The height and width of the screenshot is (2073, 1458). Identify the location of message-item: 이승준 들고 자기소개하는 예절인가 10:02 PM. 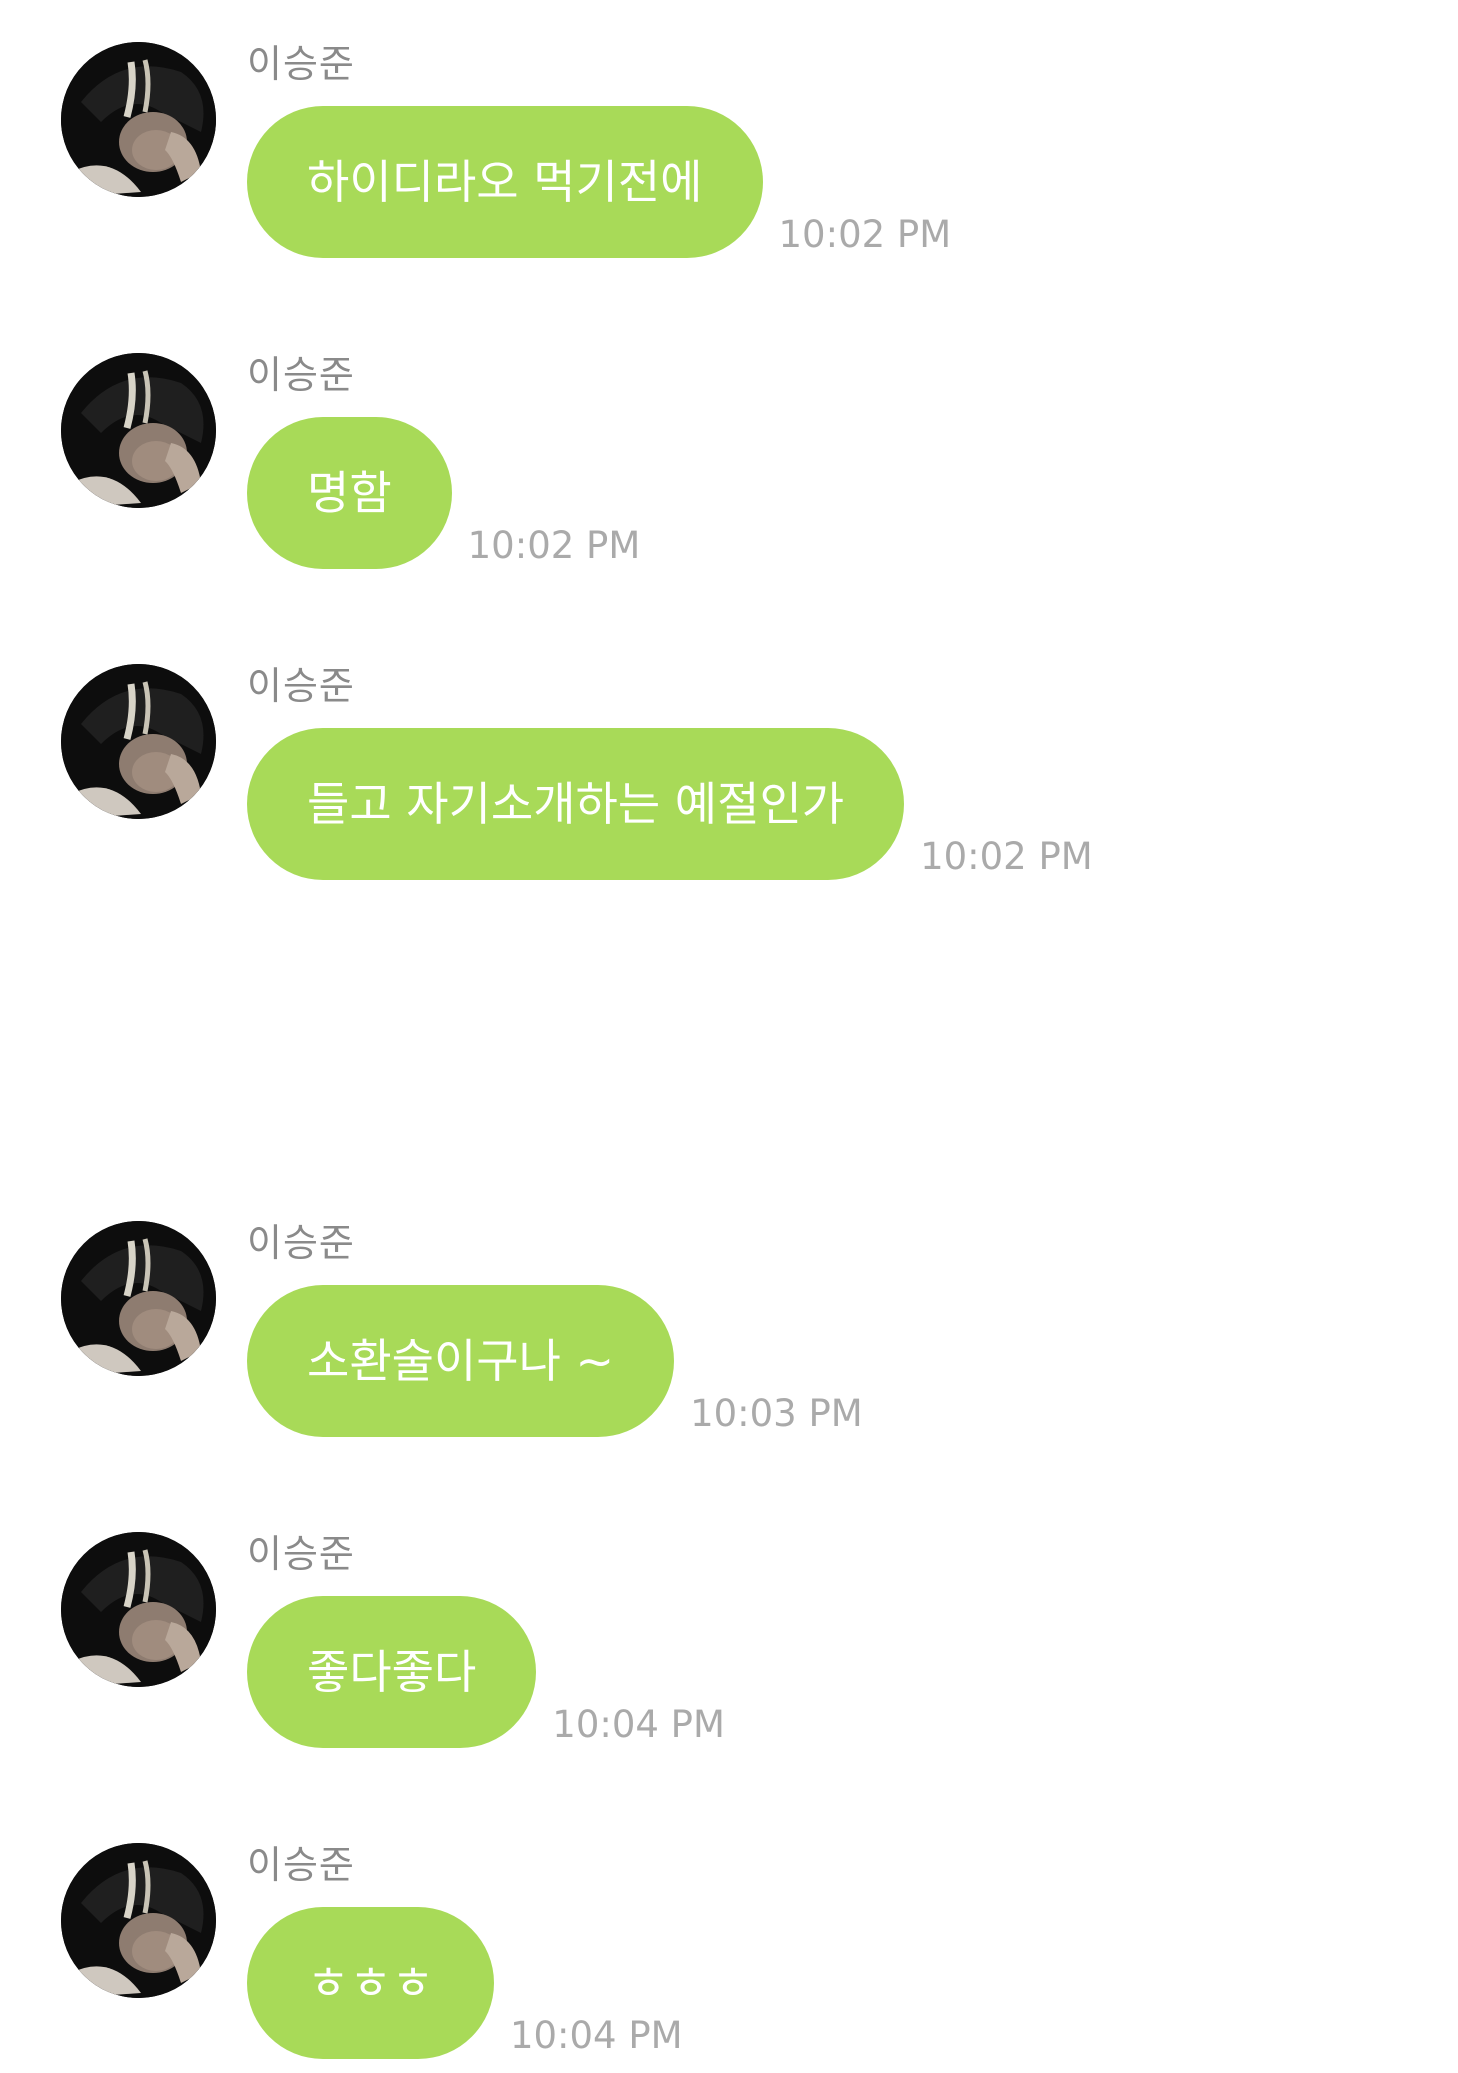
(729, 779).